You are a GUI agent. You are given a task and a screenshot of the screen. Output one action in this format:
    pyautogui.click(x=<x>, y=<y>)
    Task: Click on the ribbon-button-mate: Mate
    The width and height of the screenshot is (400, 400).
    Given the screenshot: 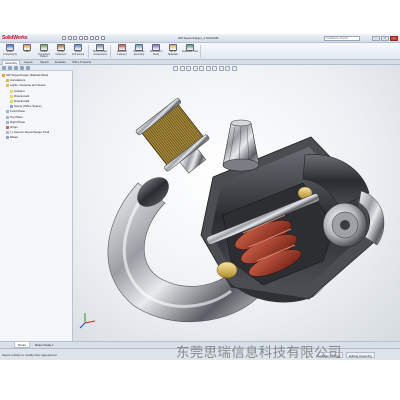 What is the action you would take?
    pyautogui.click(x=27, y=51)
    